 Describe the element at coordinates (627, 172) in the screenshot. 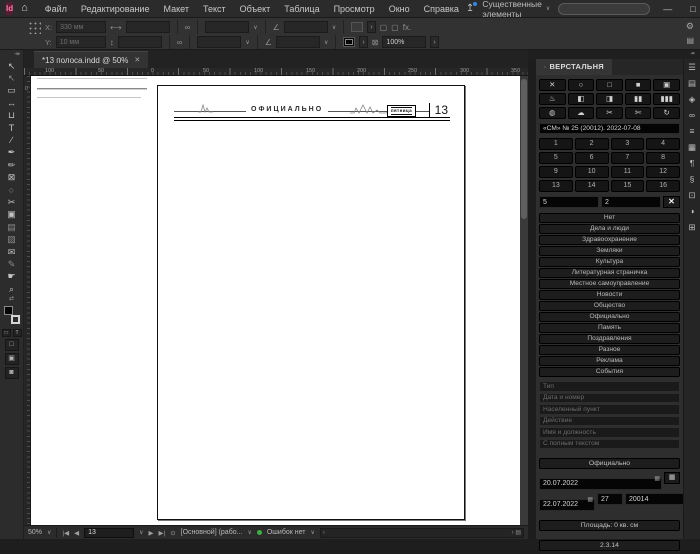

I see `page-button-11: 11` at that location.